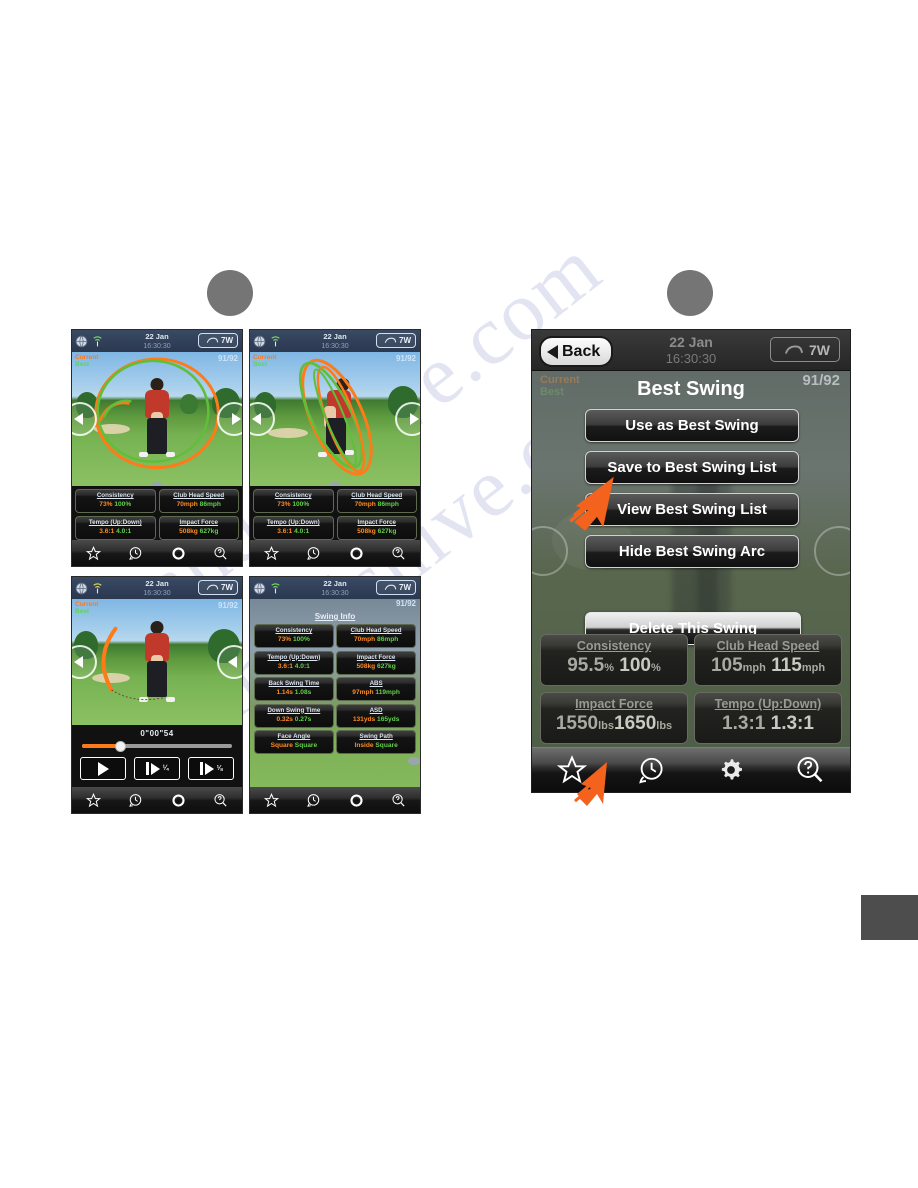 The width and height of the screenshot is (918, 1188). I want to click on seek-bar, so click(157, 746).